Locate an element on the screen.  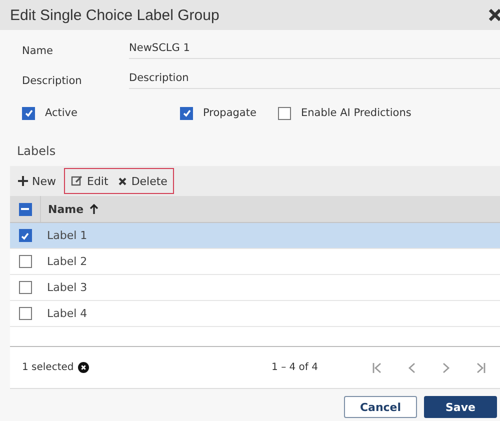
input-field: Description is located at coordinates (314, 78).